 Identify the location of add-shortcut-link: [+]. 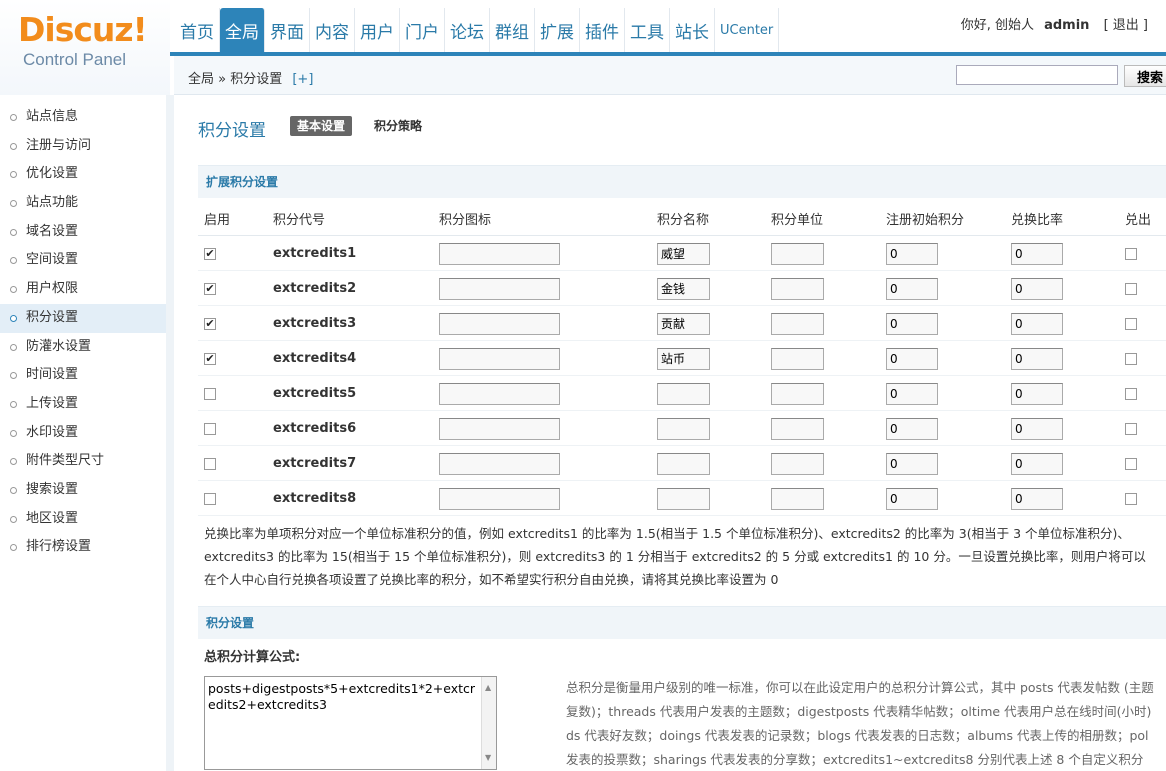
(302, 79).